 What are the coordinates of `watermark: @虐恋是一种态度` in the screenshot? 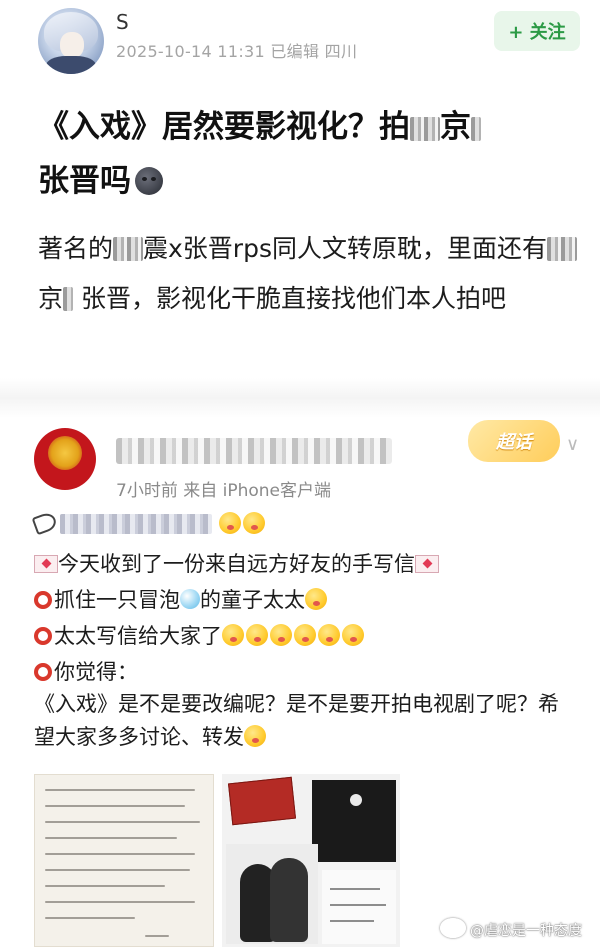 It's located at (511, 929).